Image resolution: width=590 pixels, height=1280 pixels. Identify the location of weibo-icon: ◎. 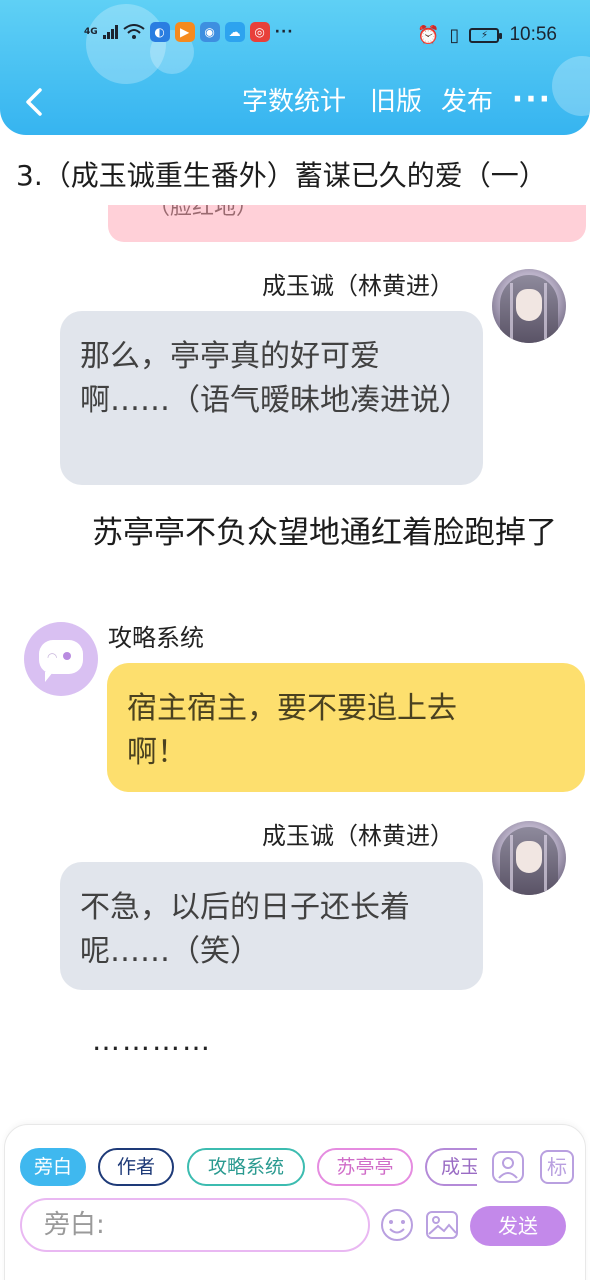
(259, 32).